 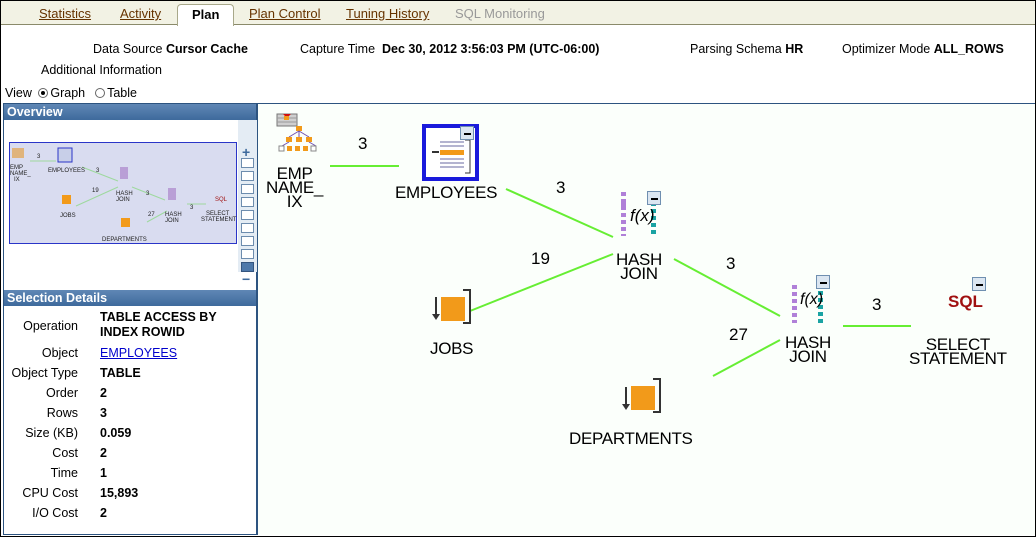 I want to click on zoom-slider: + −, so click(x=247, y=203).